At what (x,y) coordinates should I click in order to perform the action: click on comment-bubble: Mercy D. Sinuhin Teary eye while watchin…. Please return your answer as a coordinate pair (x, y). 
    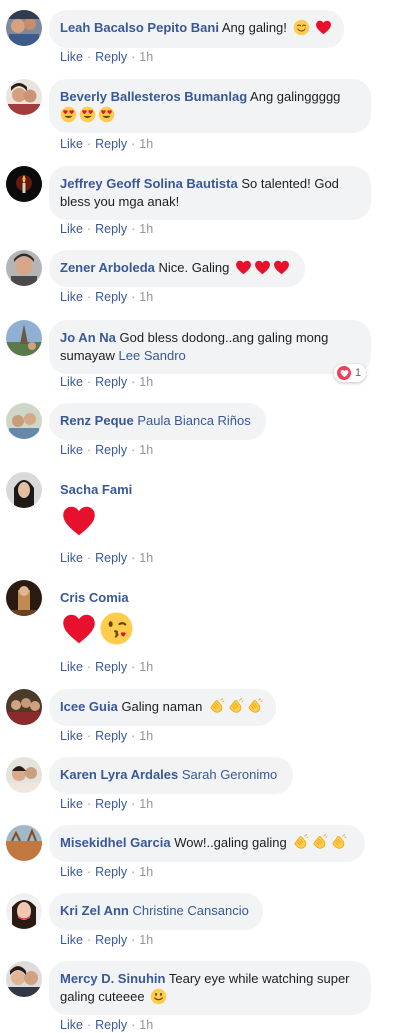
    Looking at the image, I should click on (210, 988).